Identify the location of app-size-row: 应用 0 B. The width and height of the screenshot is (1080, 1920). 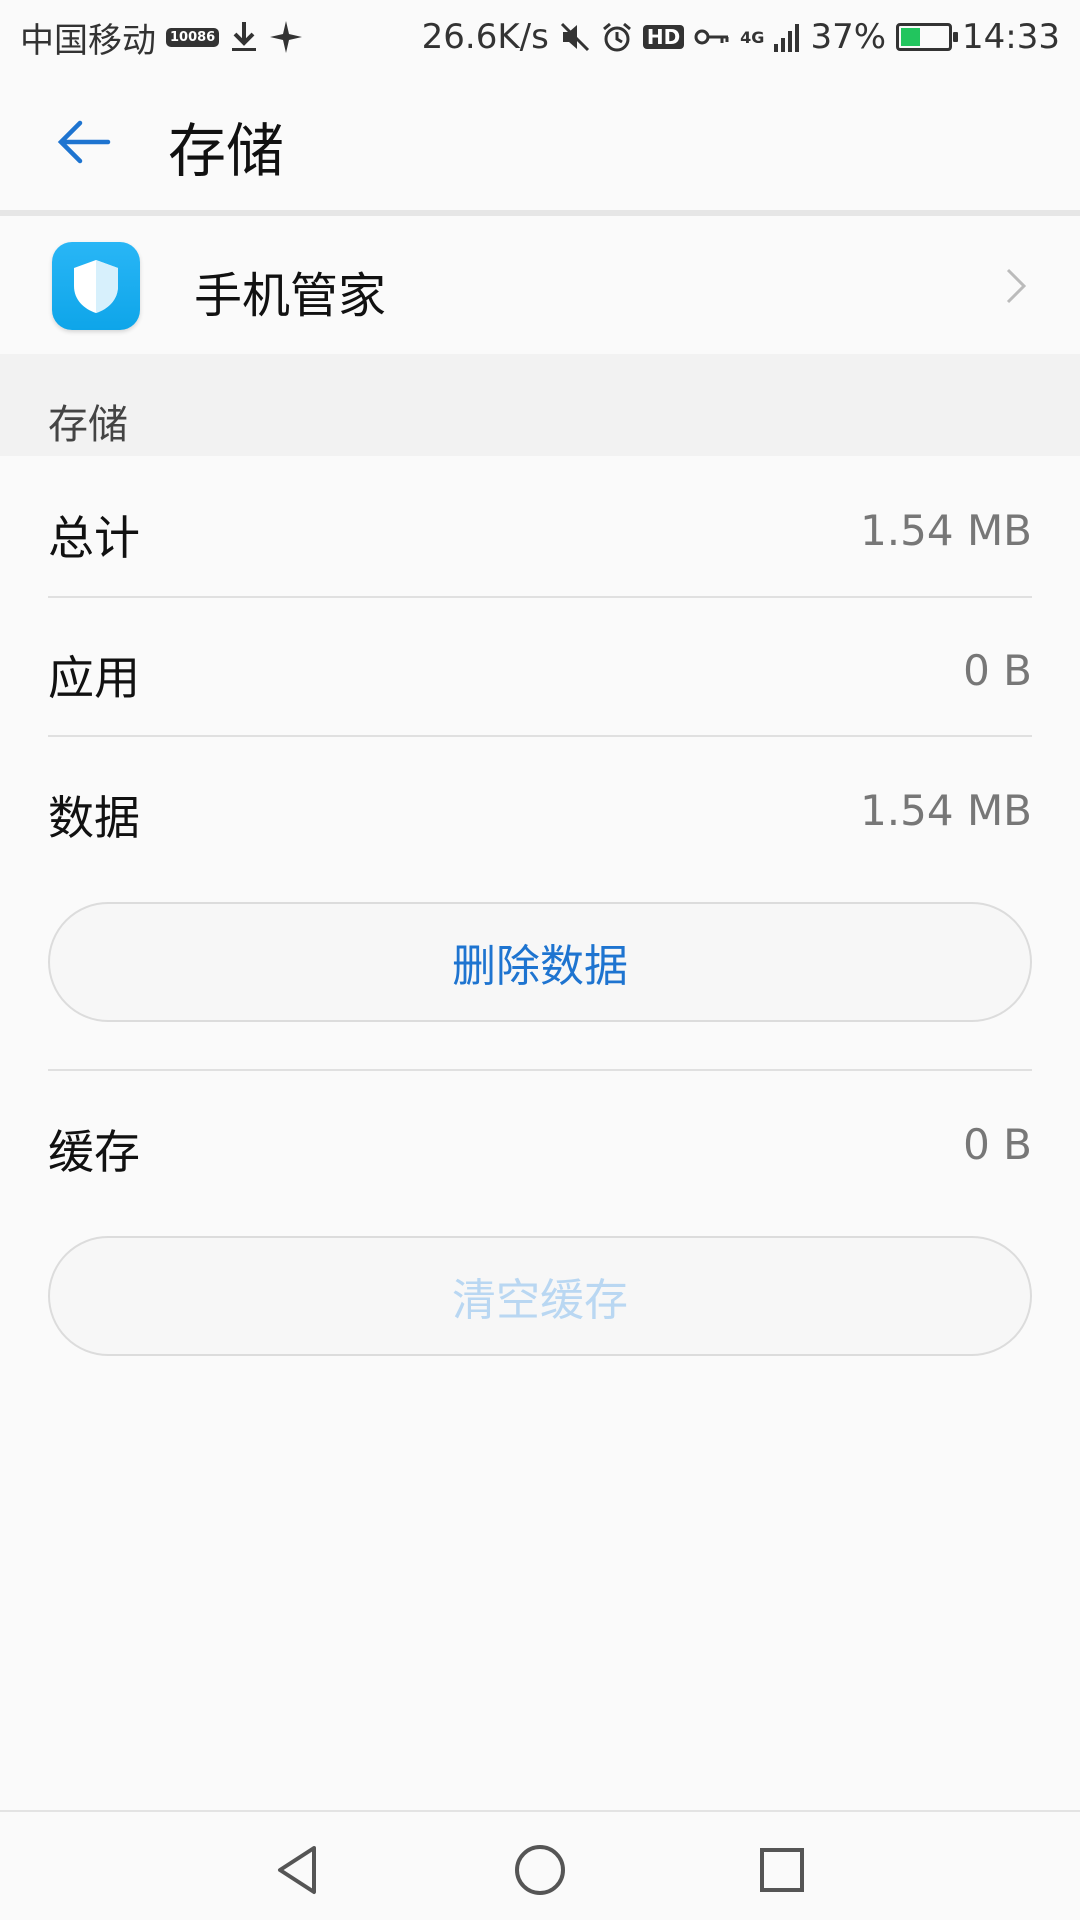
(540, 669).